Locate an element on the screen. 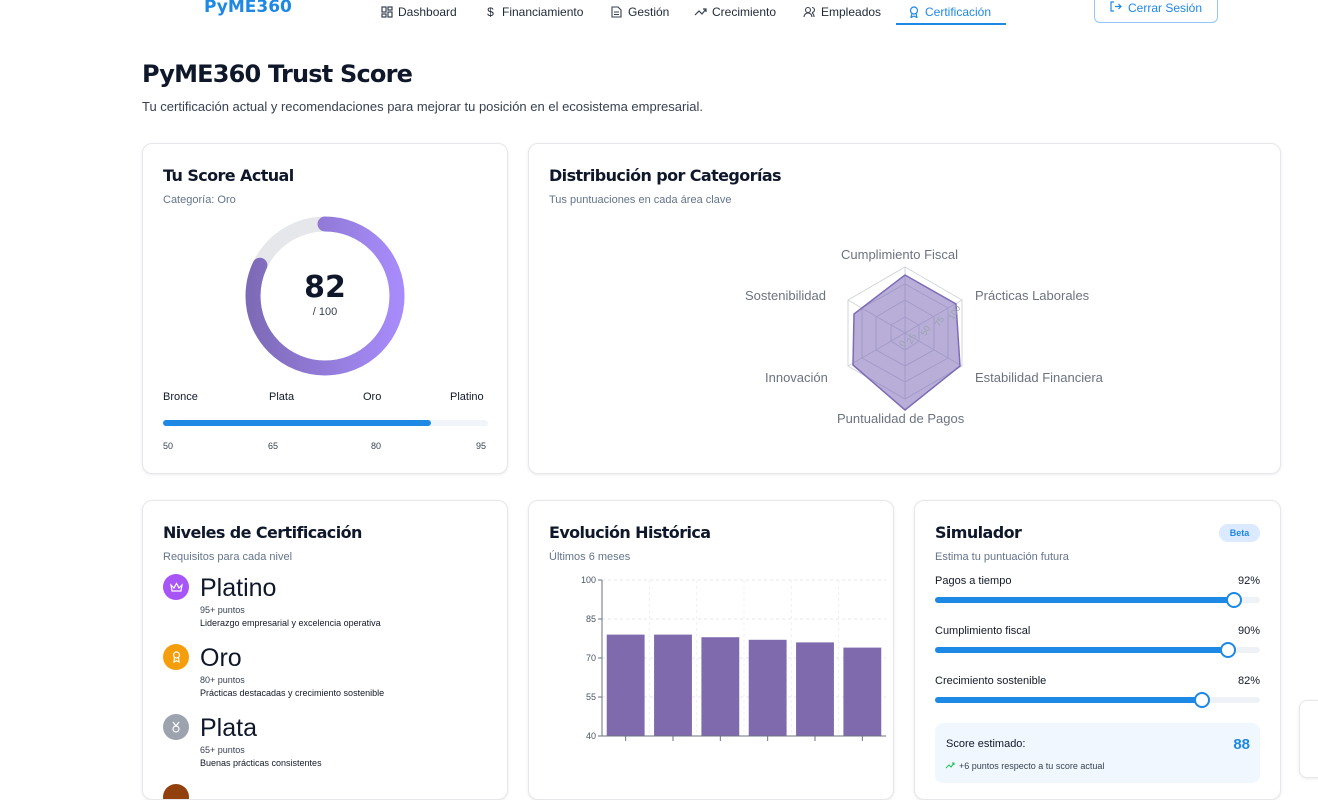 The image size is (1318, 800). slider-label: Crecimiento sostenible is located at coordinates (991, 681).